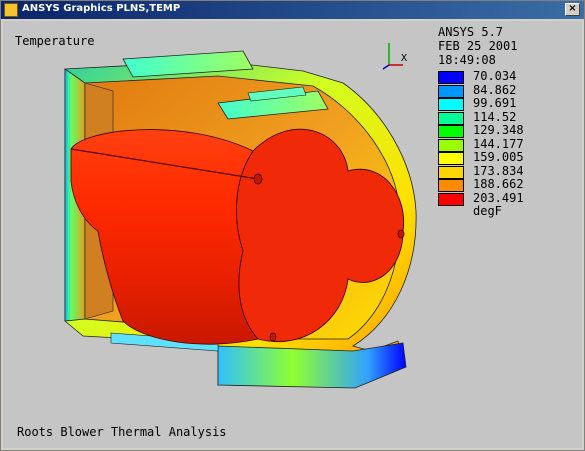 Image resolution: width=585 pixels, height=451 pixels. Describe the element at coordinates (122, 432) in the screenshot. I see `plot-footer-title: Roots Blower Thermal Analysis` at that location.